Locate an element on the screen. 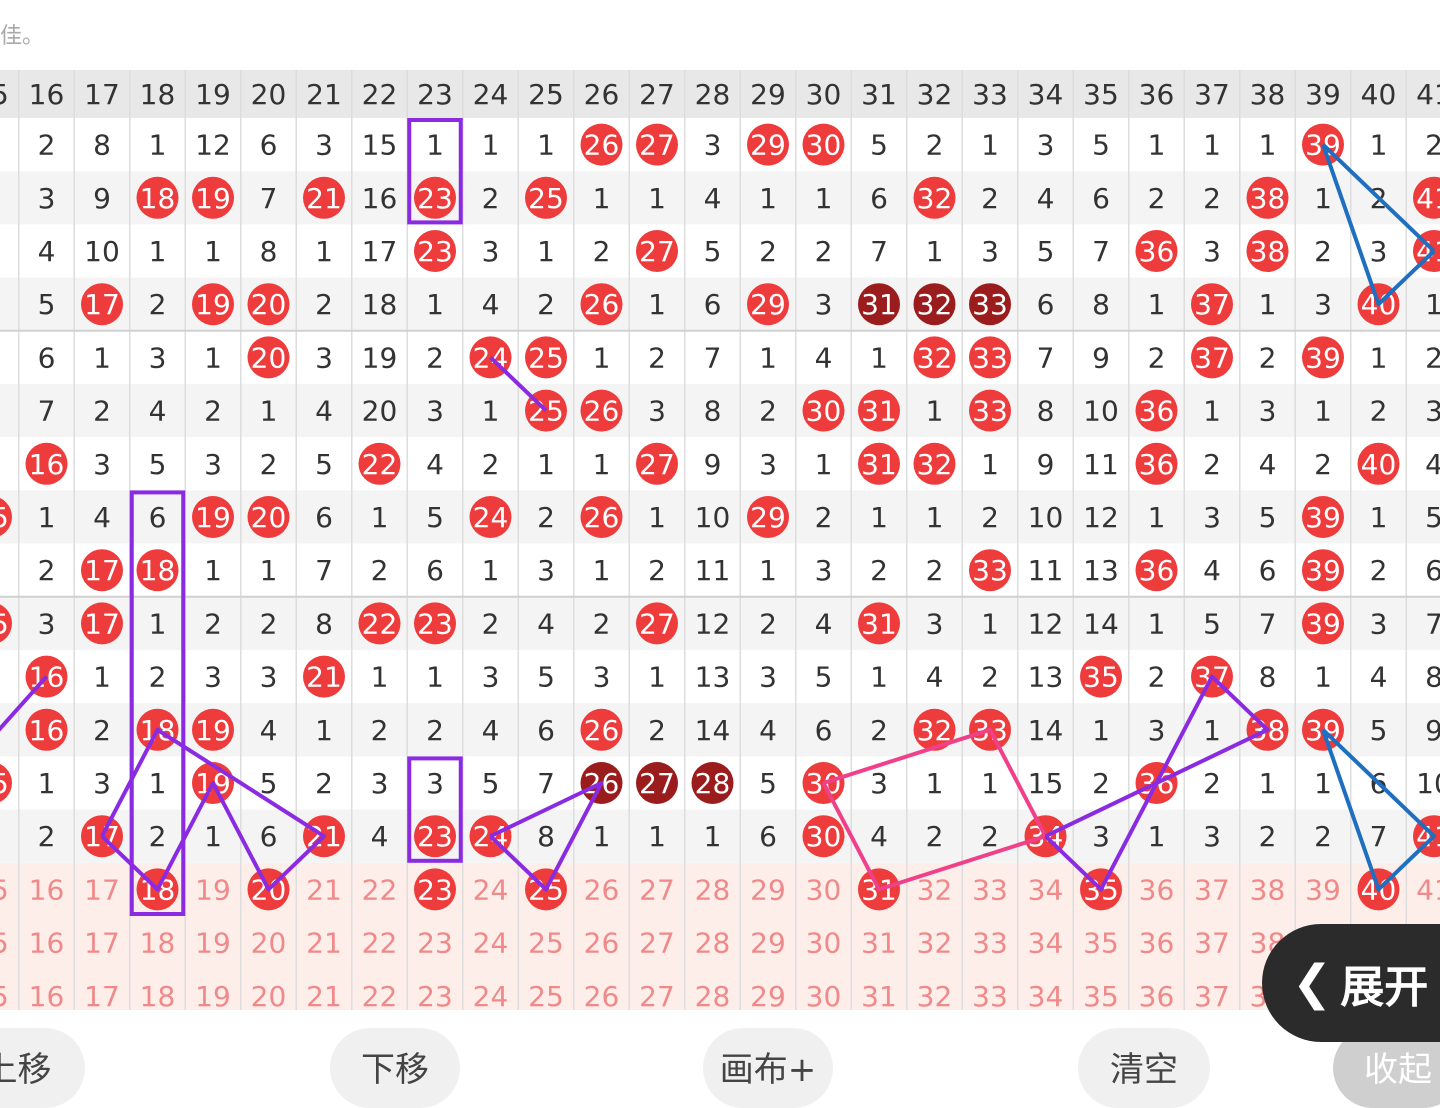  column-header: 16 is located at coordinates (47, 94).